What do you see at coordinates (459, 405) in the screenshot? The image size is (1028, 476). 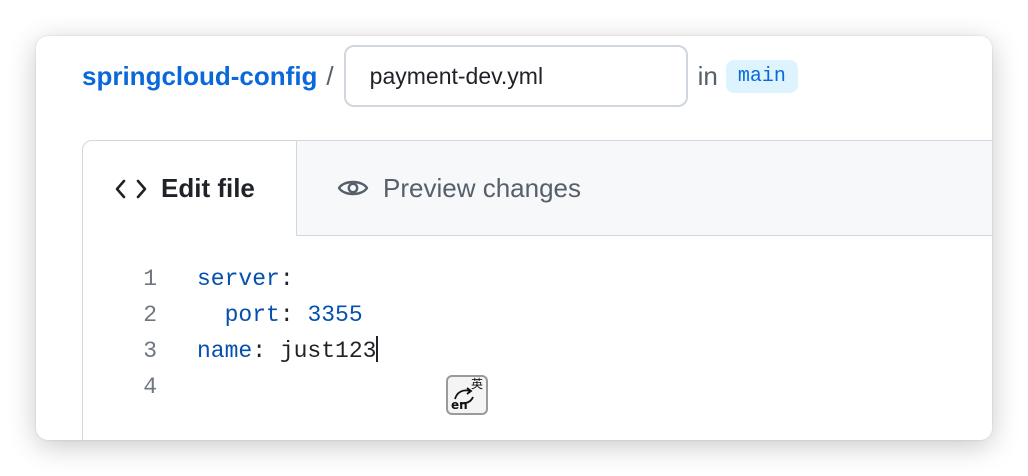 I see `ime-english-label: en` at bounding box center [459, 405].